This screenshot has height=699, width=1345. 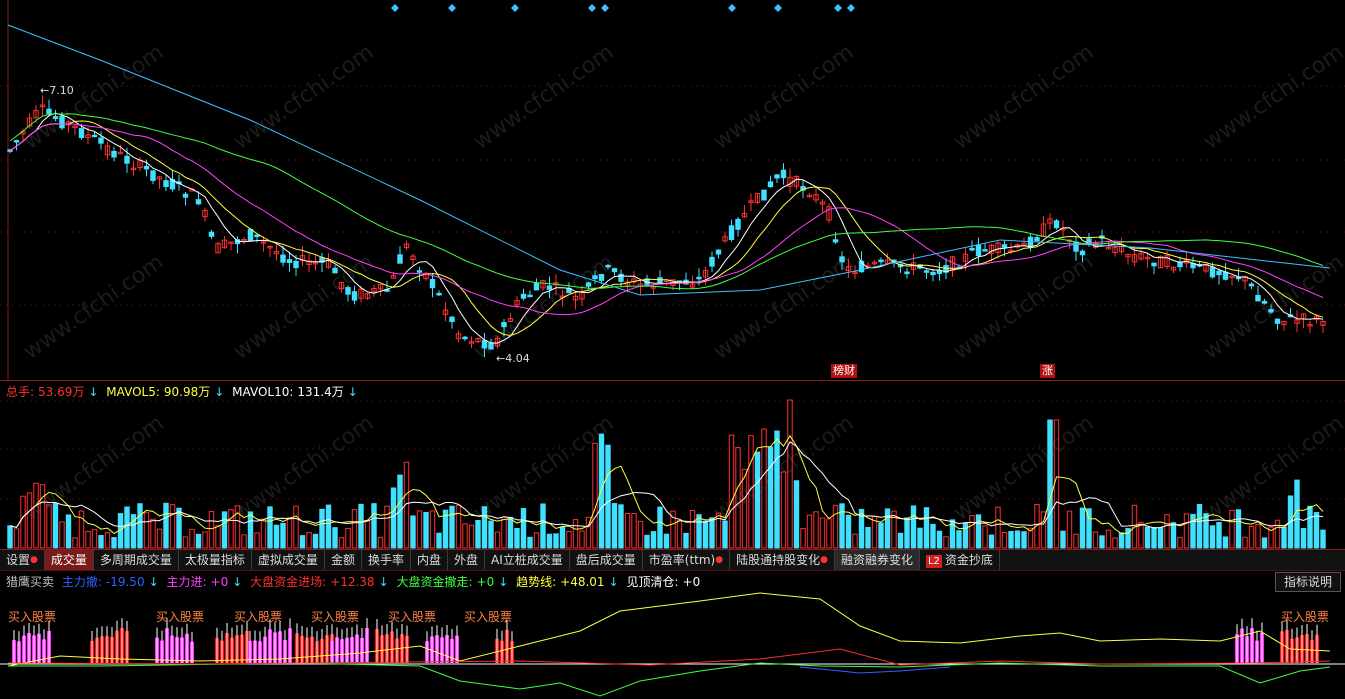 What do you see at coordinates (1307, 582) in the screenshot?
I see `indicator-help-button: 指标说明` at bounding box center [1307, 582].